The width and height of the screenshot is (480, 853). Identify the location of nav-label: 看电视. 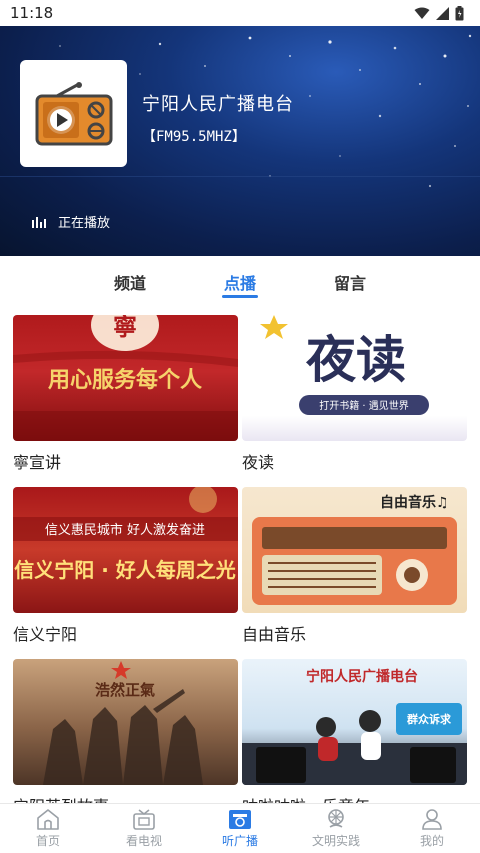
(143, 841).